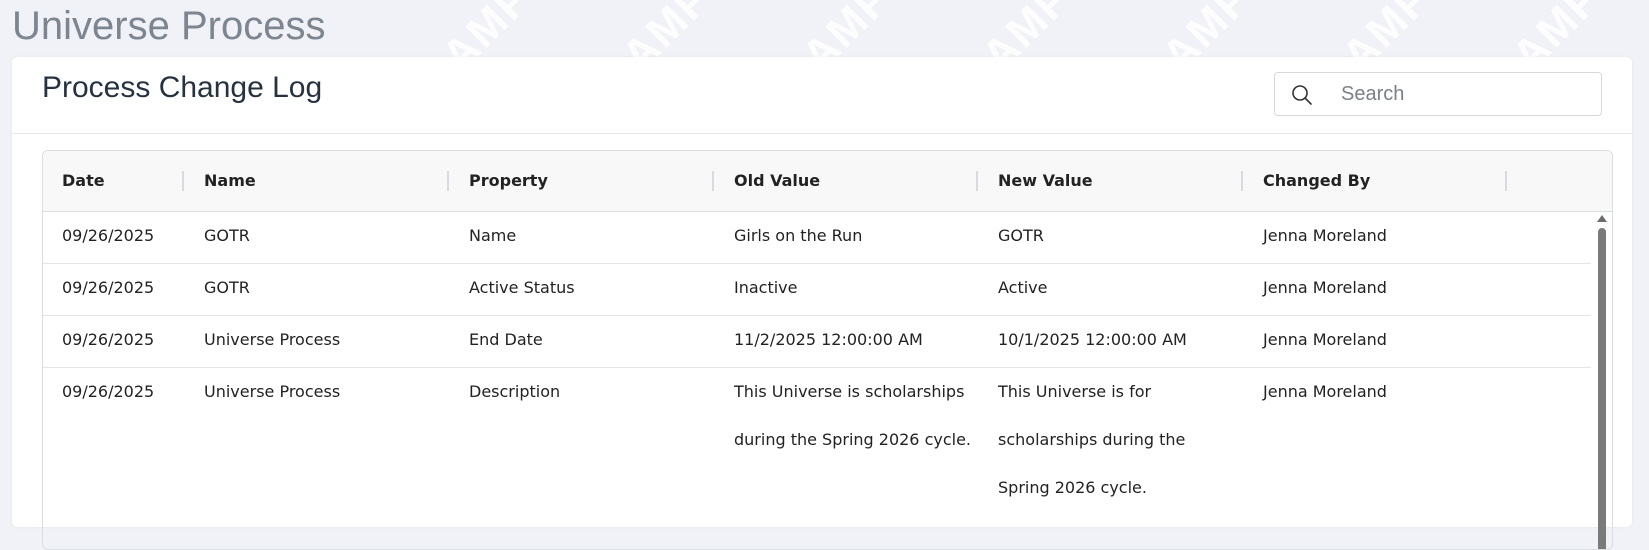 The width and height of the screenshot is (1649, 550). I want to click on cell-property: Description, so click(515, 391).